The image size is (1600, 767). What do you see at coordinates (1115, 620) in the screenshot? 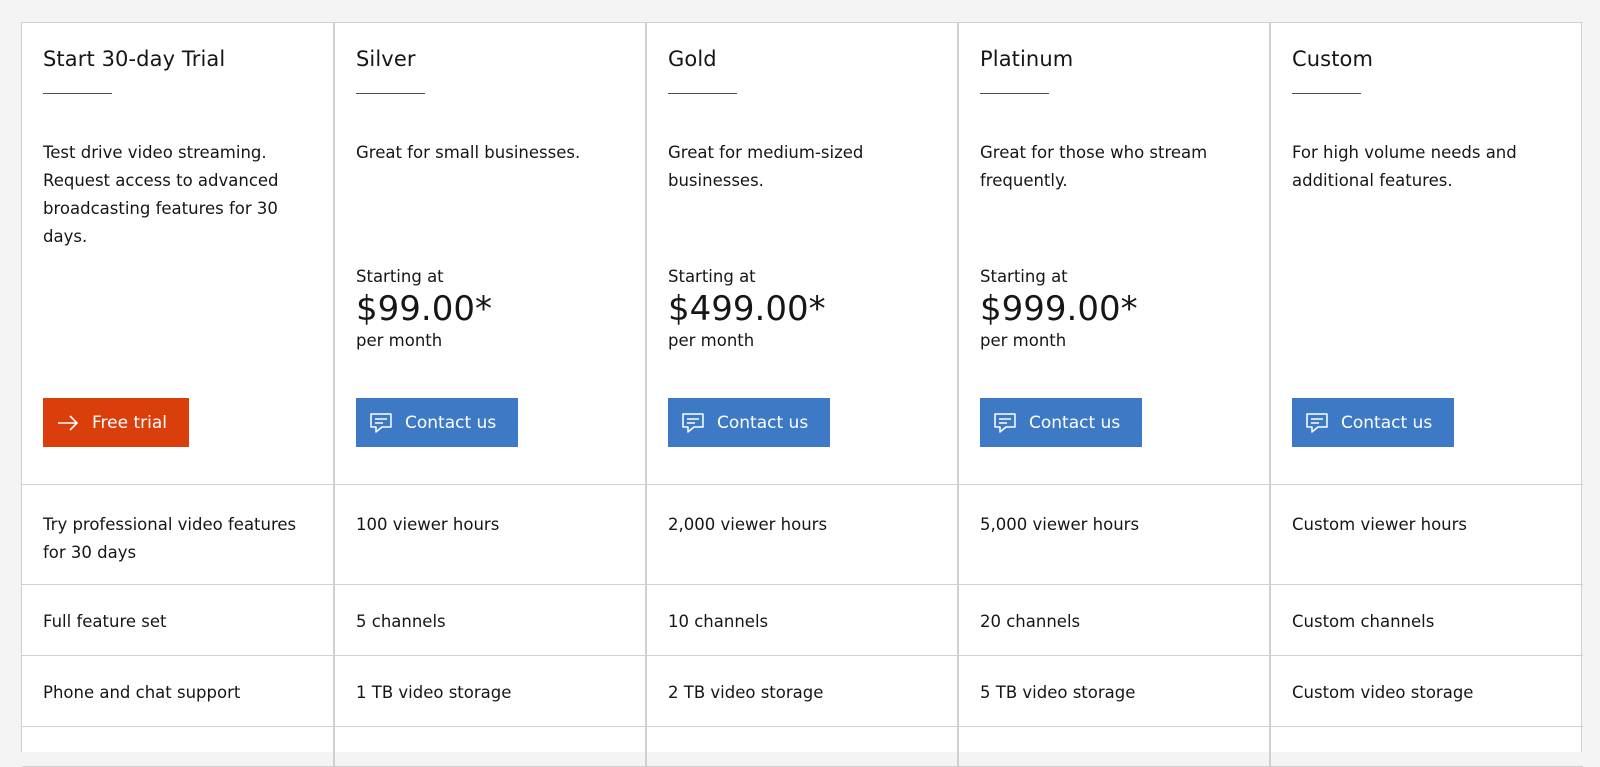
I see `feature-cell: 20 channels` at bounding box center [1115, 620].